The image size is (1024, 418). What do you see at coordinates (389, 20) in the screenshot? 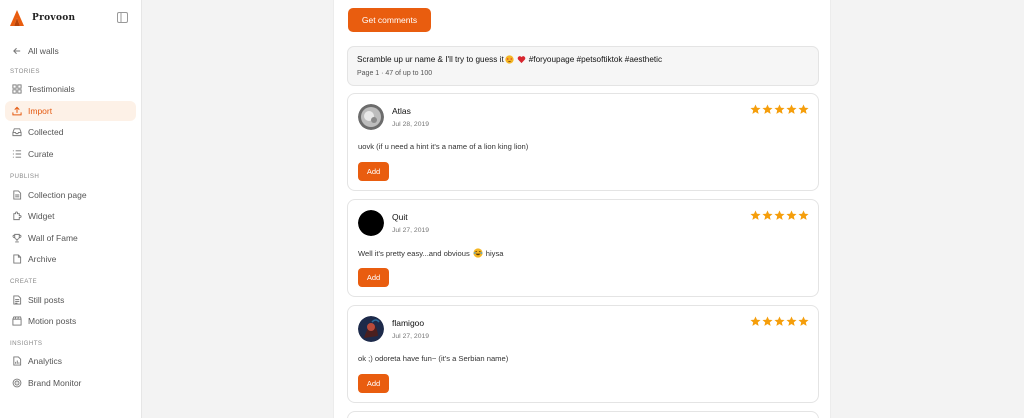
I see `get-comments-button: Get comments` at bounding box center [389, 20].